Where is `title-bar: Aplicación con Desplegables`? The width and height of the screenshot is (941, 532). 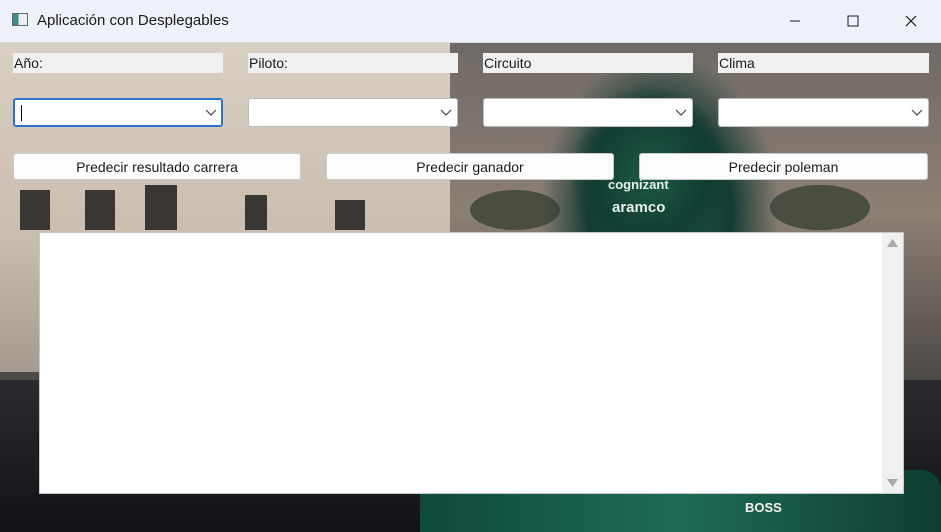 title-bar: Aplicación con Desplegables is located at coordinates (470, 21).